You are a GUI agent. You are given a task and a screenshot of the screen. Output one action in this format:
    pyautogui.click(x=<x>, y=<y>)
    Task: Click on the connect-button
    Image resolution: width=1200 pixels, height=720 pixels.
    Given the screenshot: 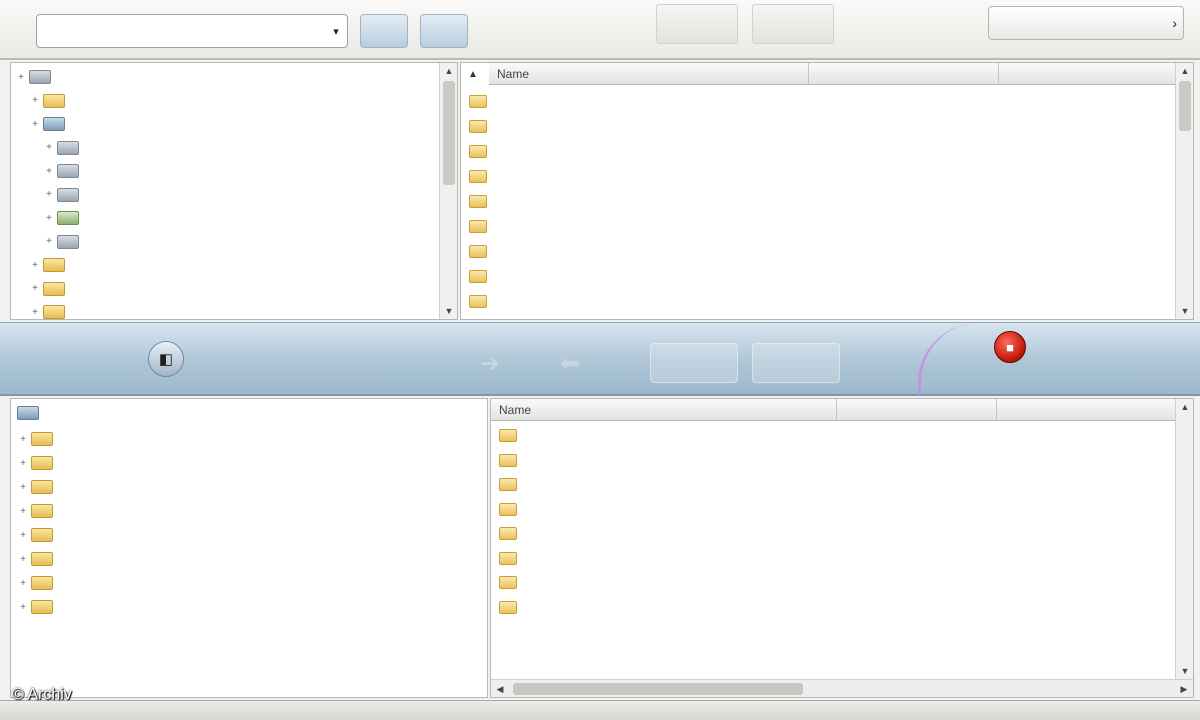 What is the action you would take?
    pyautogui.click(x=85, y=365)
    